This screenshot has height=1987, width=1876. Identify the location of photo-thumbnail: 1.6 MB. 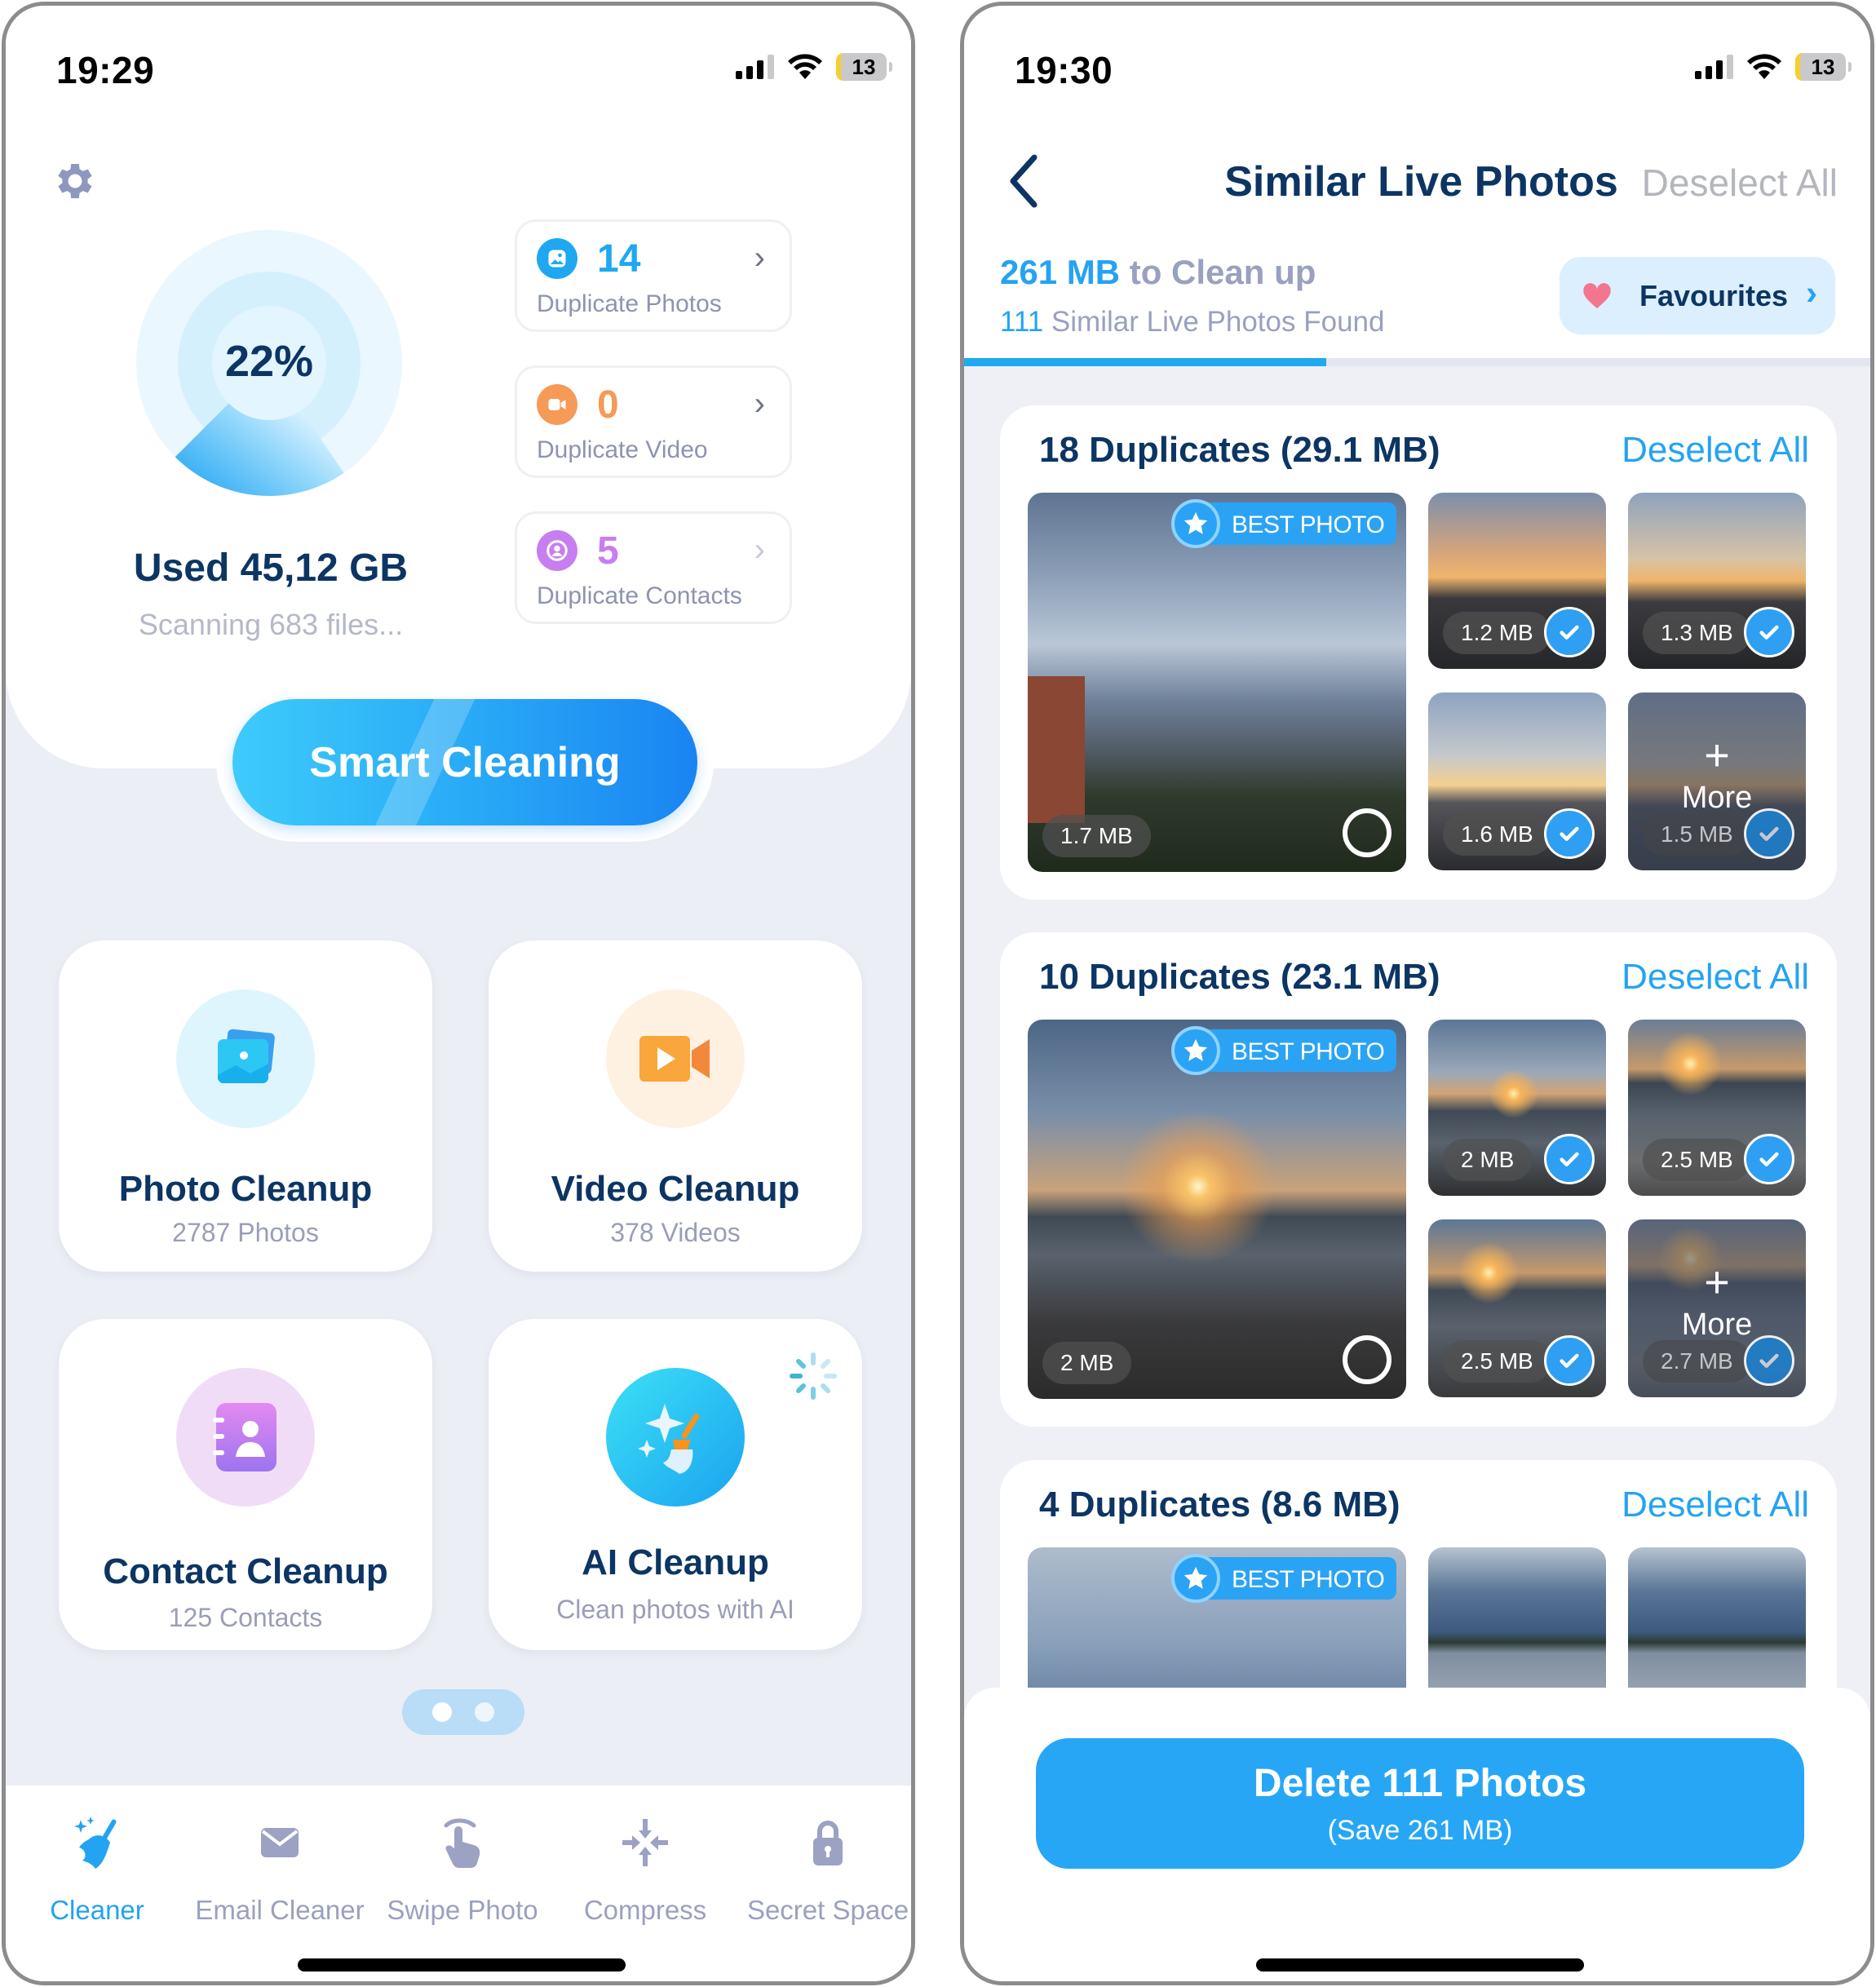
(1517, 781).